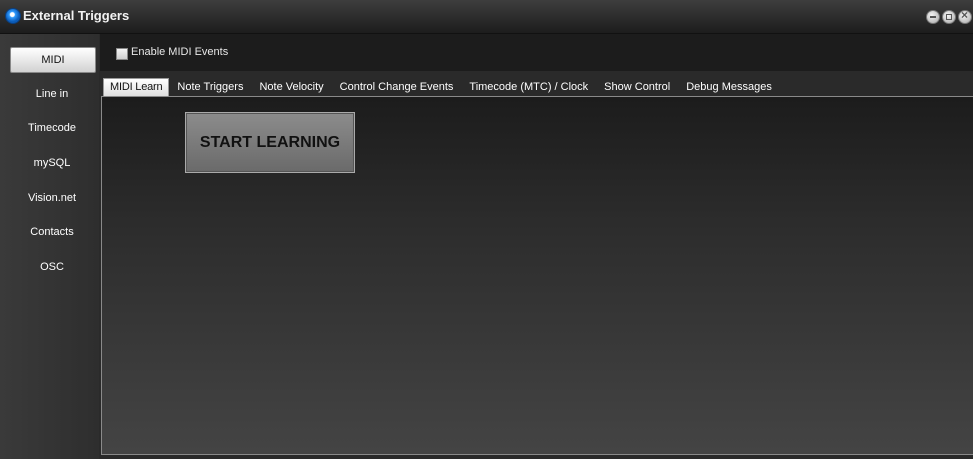  Describe the element at coordinates (52, 163) in the screenshot. I see `sidebar-item-mysql: mySQL` at that location.